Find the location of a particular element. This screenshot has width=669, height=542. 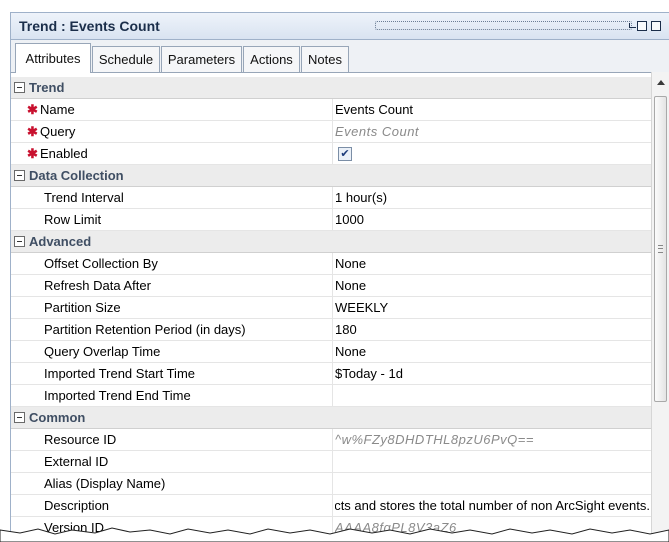

scrollbar-thumb is located at coordinates (660, 249).